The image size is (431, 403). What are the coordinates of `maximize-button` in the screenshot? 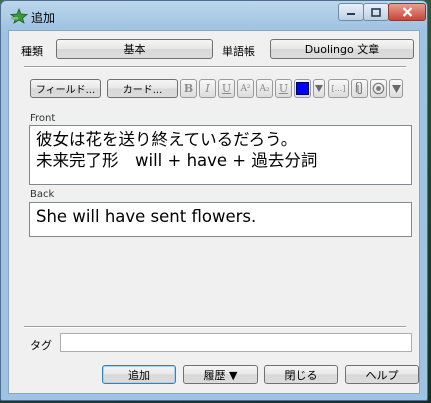 It's located at (376, 12).